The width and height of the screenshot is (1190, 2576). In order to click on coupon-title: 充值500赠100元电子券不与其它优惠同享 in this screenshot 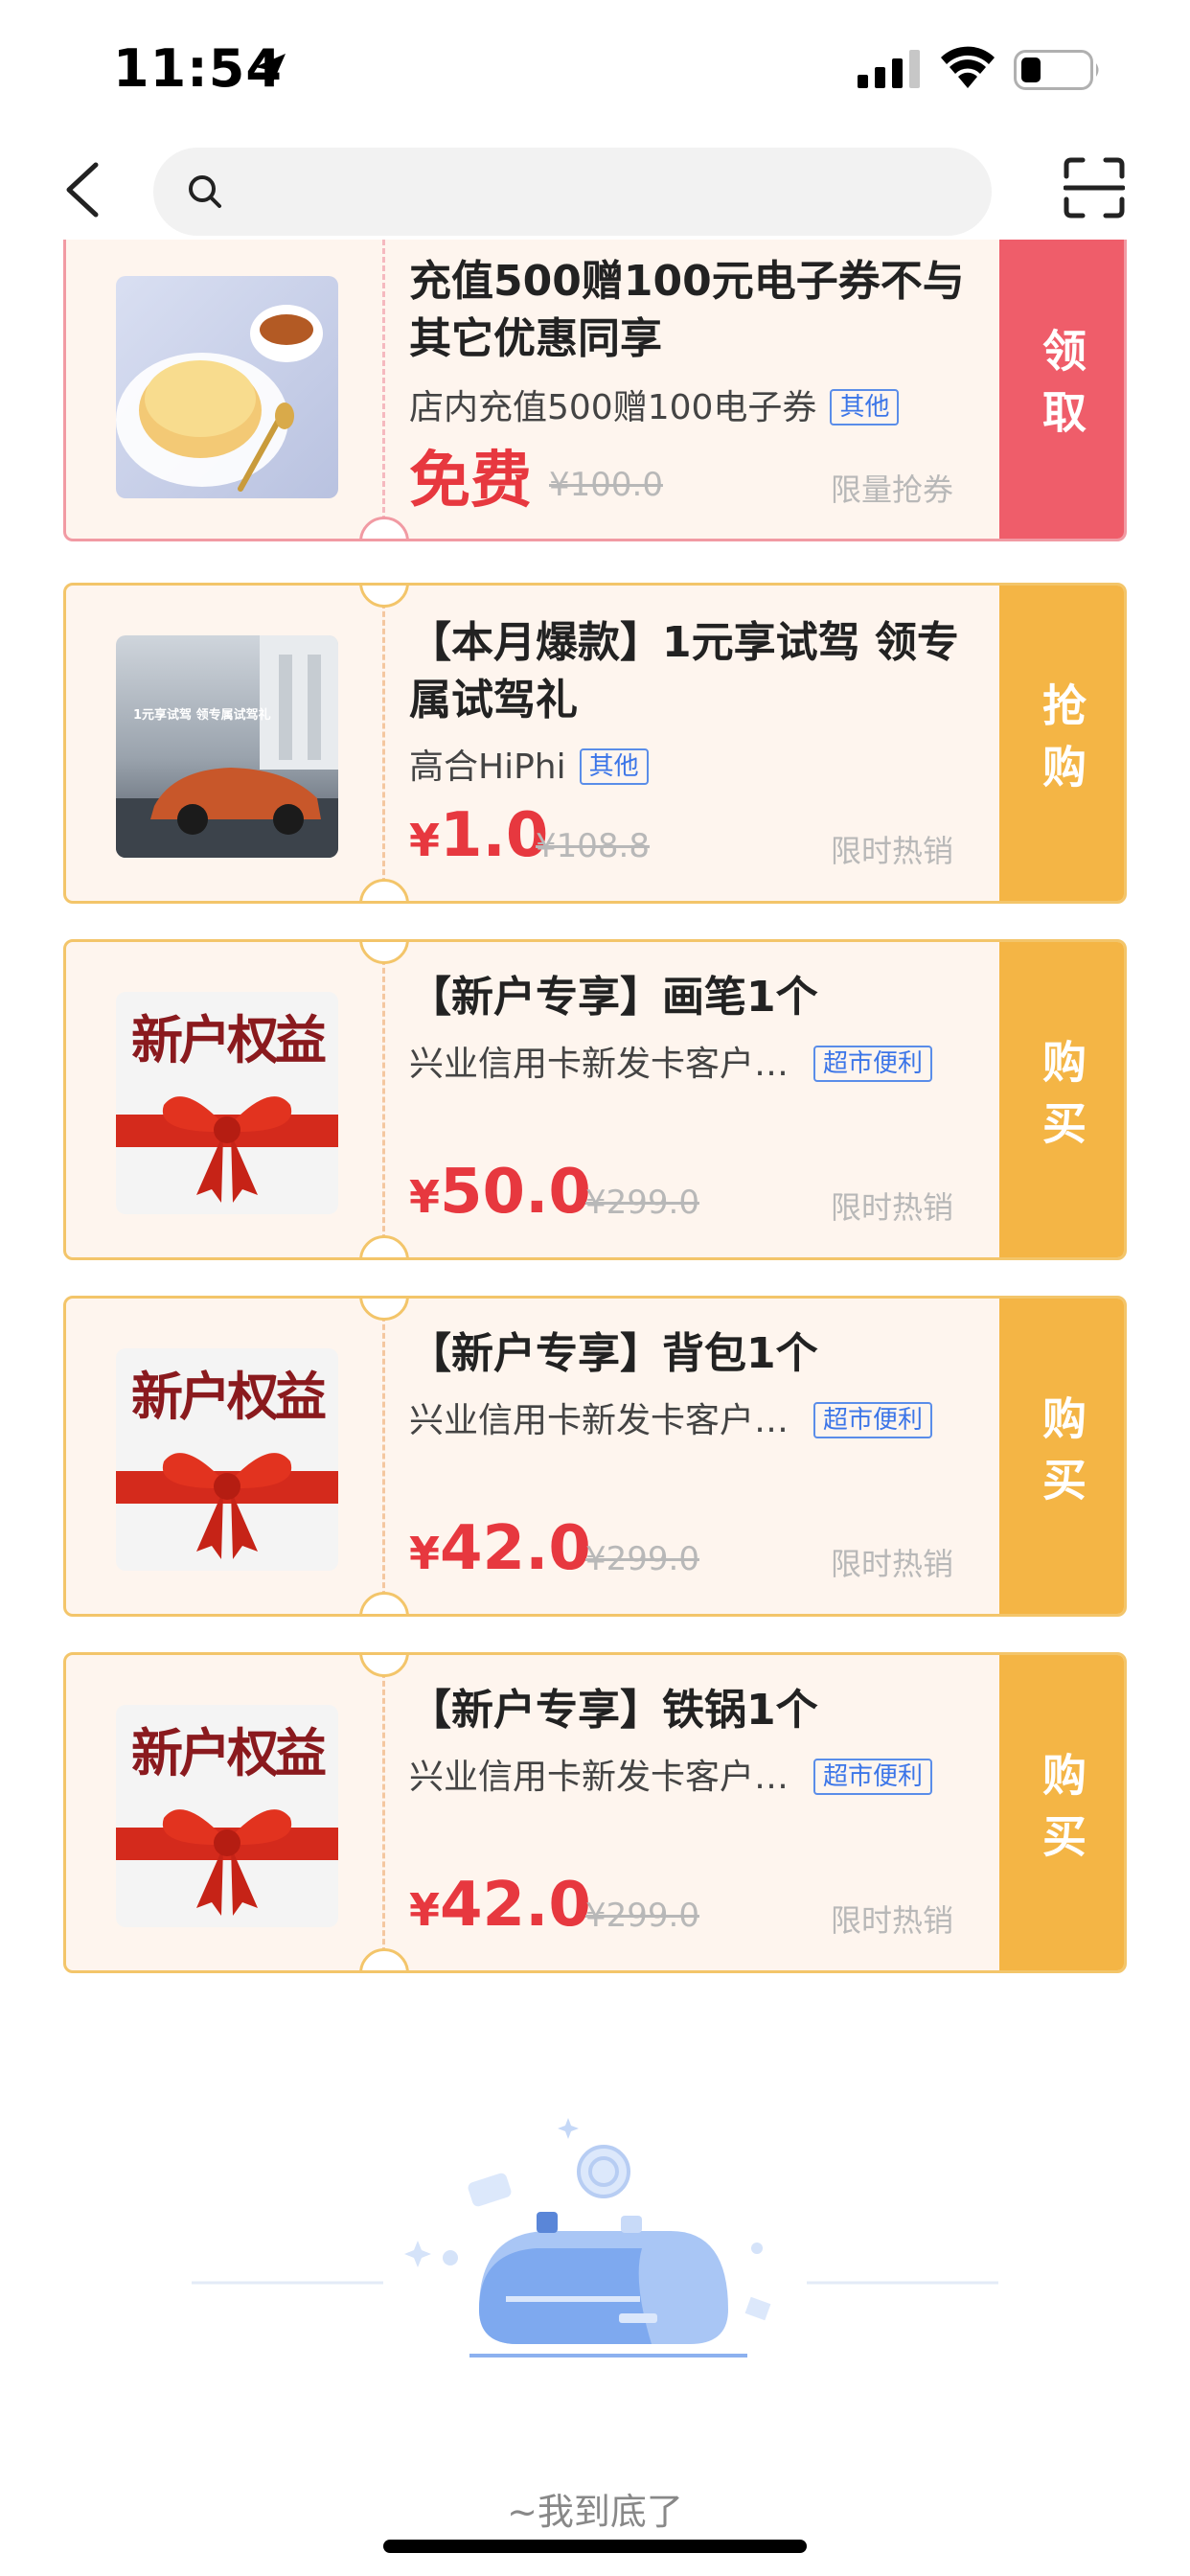, I will do `click(687, 310)`.